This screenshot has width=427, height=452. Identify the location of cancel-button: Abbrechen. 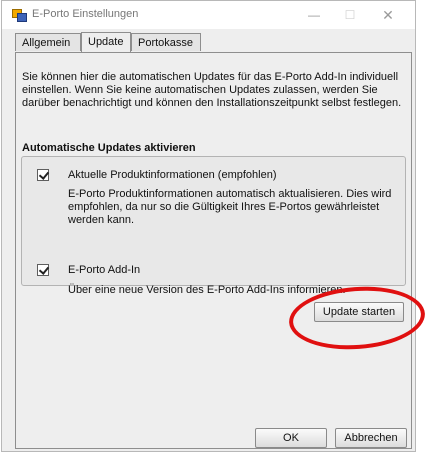
(371, 438).